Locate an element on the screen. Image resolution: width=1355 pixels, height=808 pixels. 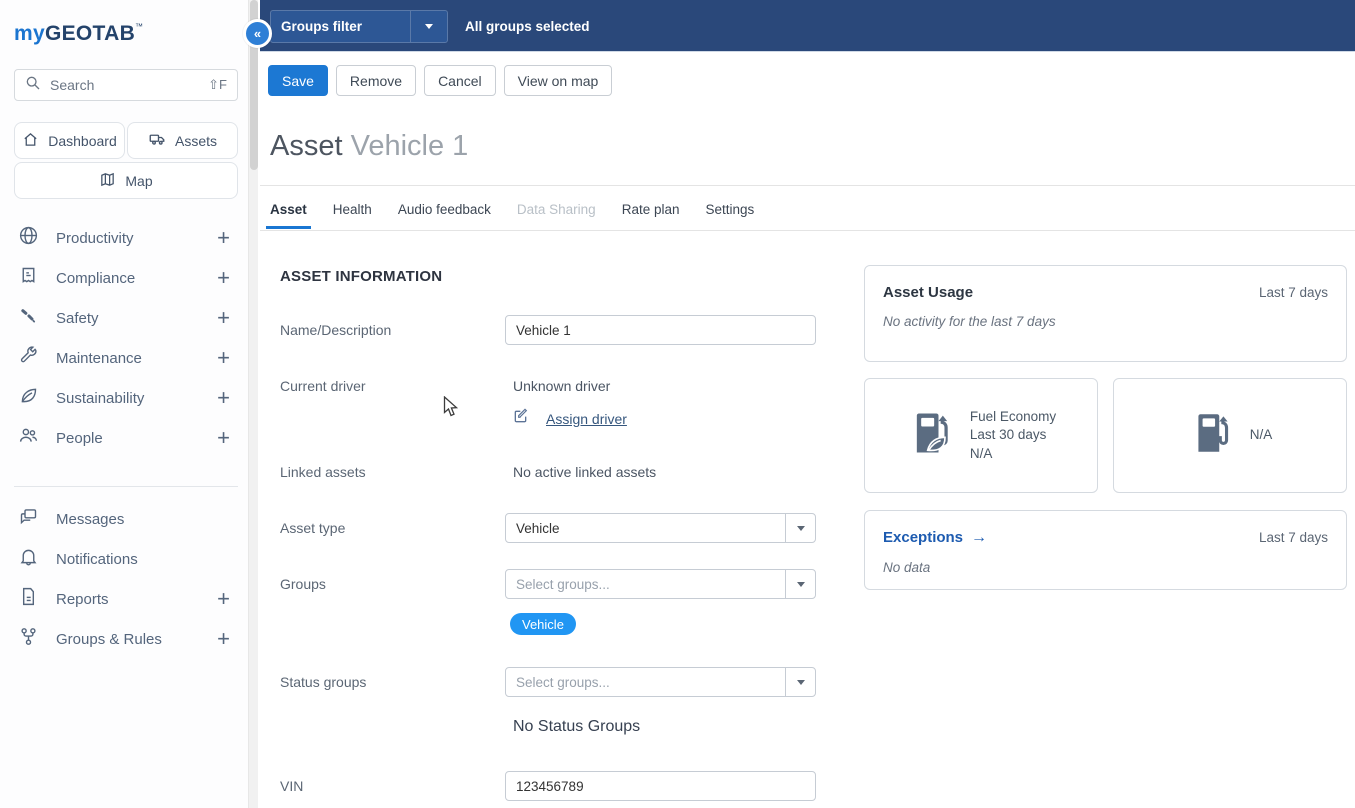
sidebar-item-reports: Reports + is located at coordinates (124, 599).